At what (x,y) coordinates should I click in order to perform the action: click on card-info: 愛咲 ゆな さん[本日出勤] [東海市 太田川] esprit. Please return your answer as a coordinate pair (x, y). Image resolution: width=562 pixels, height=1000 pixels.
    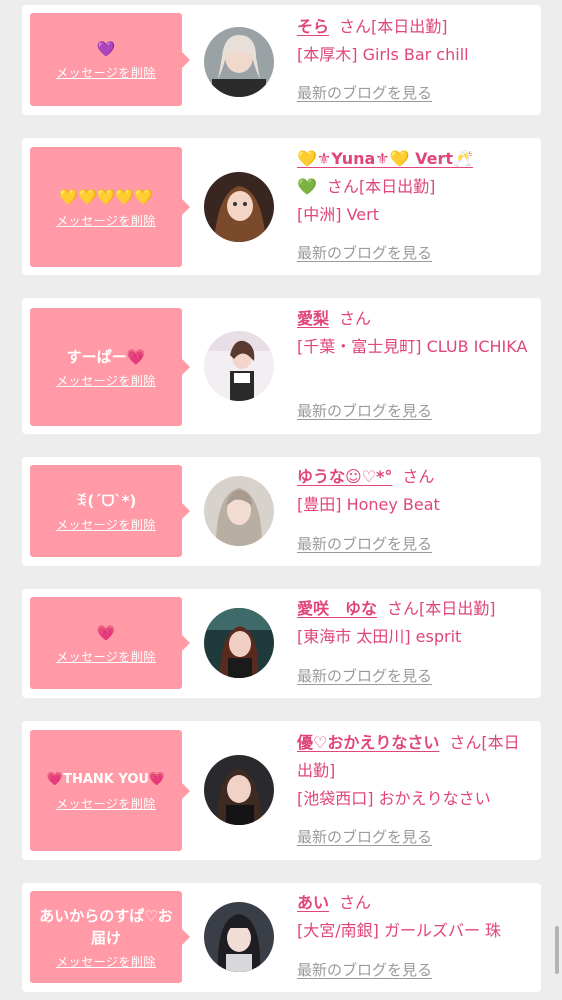
    Looking at the image, I should click on (415, 623).